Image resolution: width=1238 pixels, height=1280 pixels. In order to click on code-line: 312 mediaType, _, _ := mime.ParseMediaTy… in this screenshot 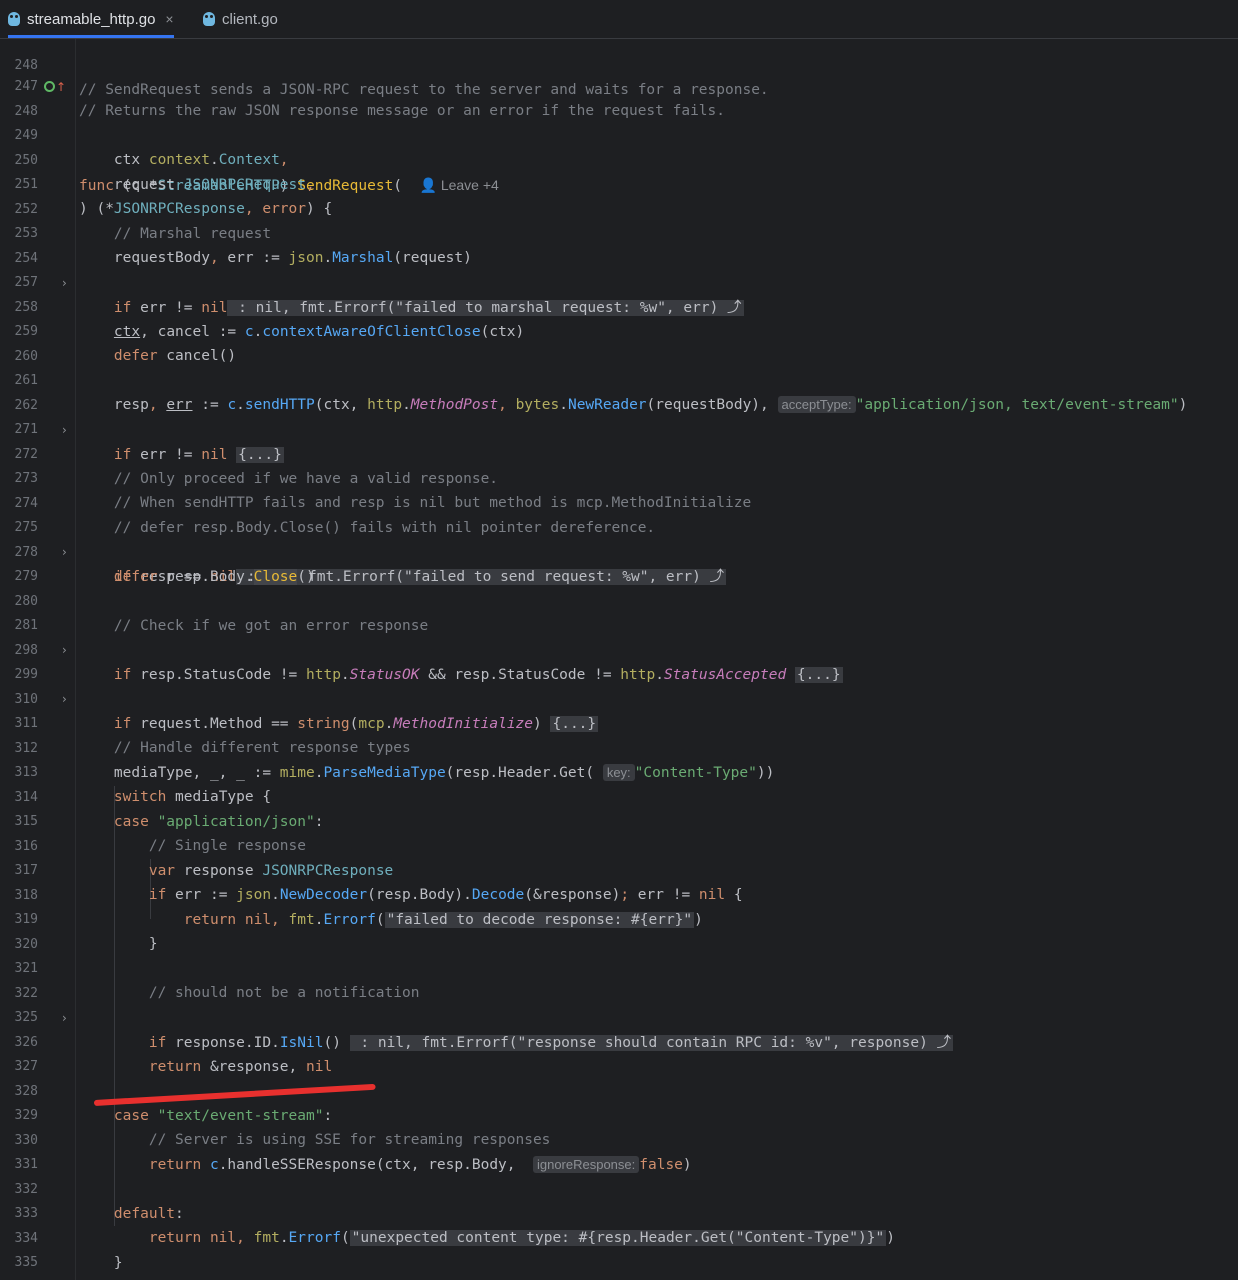, I will do `click(619, 746)`.